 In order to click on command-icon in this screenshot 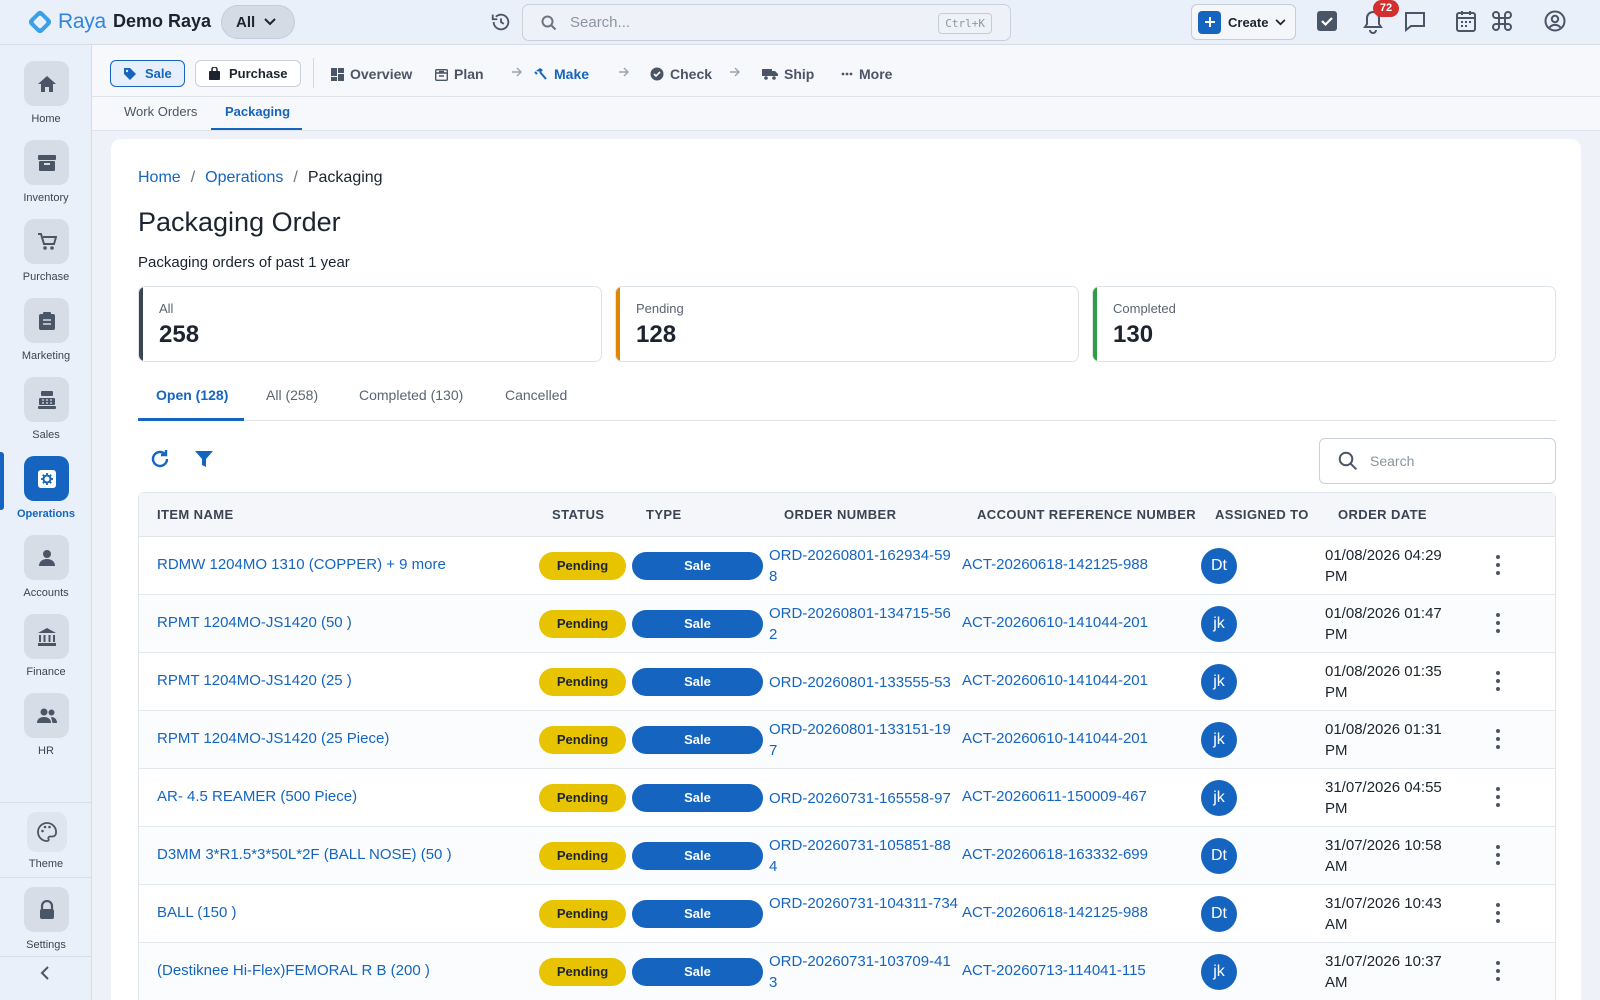, I will do `click(1502, 21)`.